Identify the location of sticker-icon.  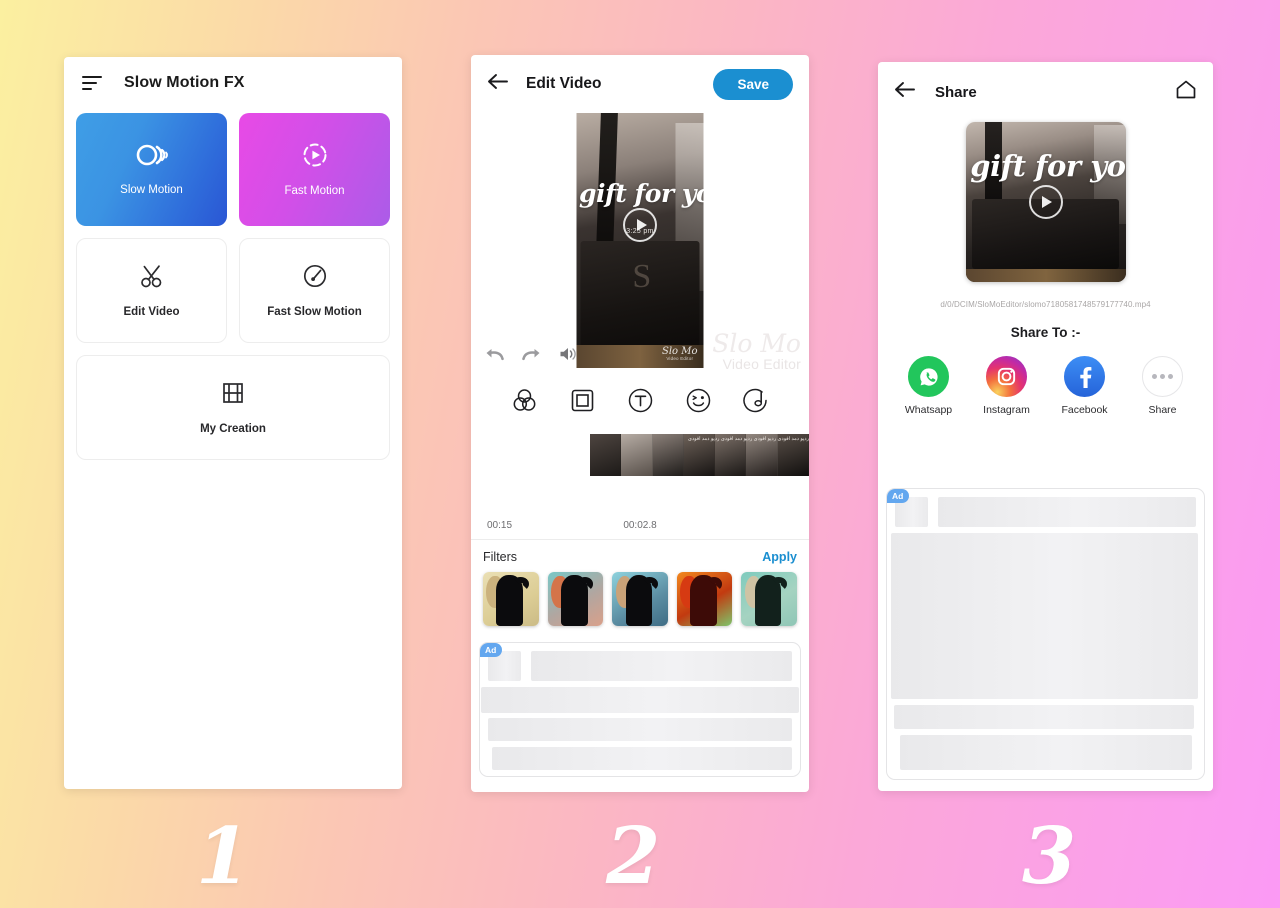
(698, 403).